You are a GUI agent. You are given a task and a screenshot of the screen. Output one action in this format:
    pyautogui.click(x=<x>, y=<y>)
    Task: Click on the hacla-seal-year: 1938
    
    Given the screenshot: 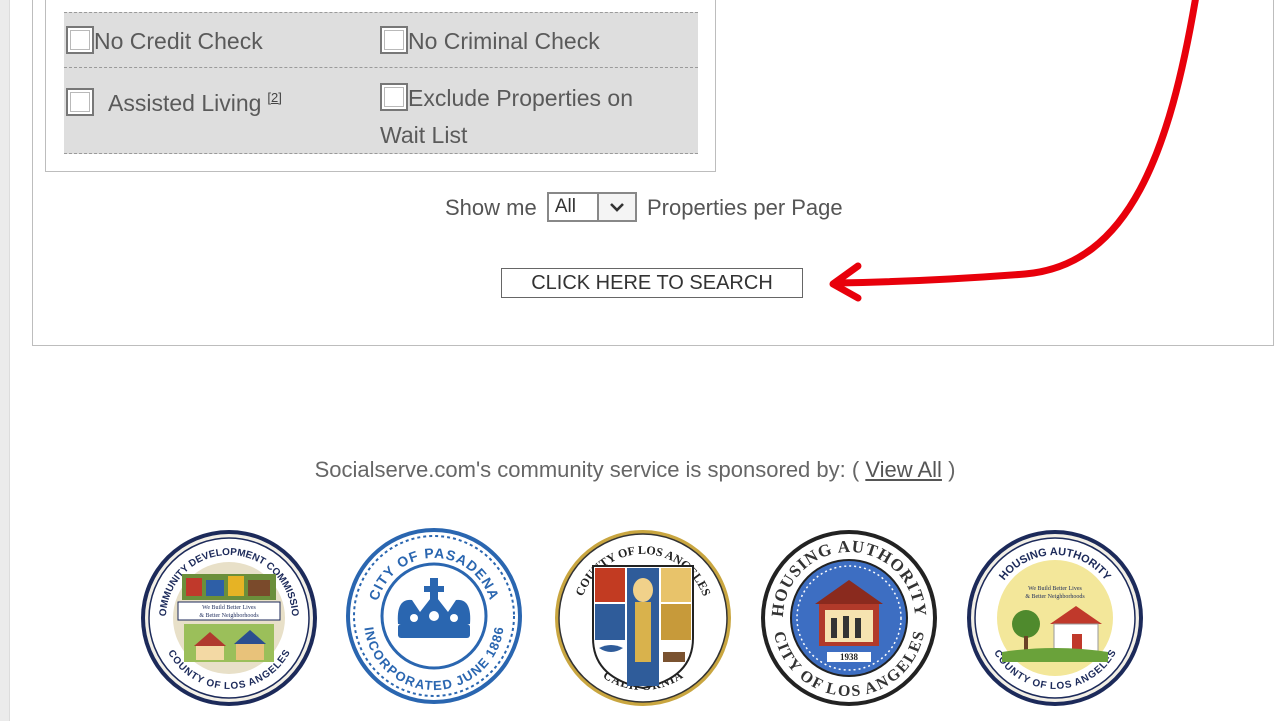 What is the action you would take?
    pyautogui.click(x=849, y=657)
    